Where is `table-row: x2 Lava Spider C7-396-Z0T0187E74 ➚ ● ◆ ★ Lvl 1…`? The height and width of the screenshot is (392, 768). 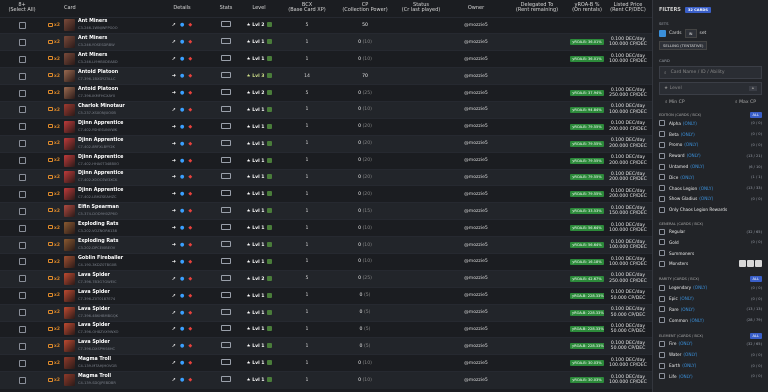
table-row: x2 Lava Spider C7-396-Z0T0187E74 ➚ ● ◆ ★ Lvl 1… is located at coordinates (326, 295).